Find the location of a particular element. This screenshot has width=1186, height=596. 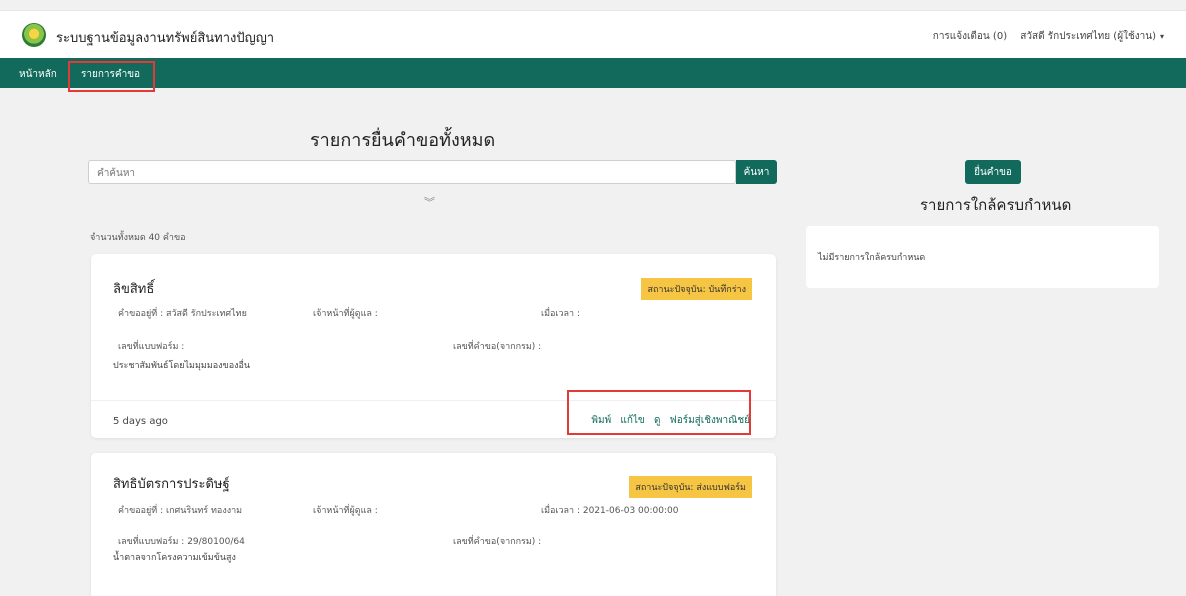

search-button: ค้นหา is located at coordinates (756, 172).